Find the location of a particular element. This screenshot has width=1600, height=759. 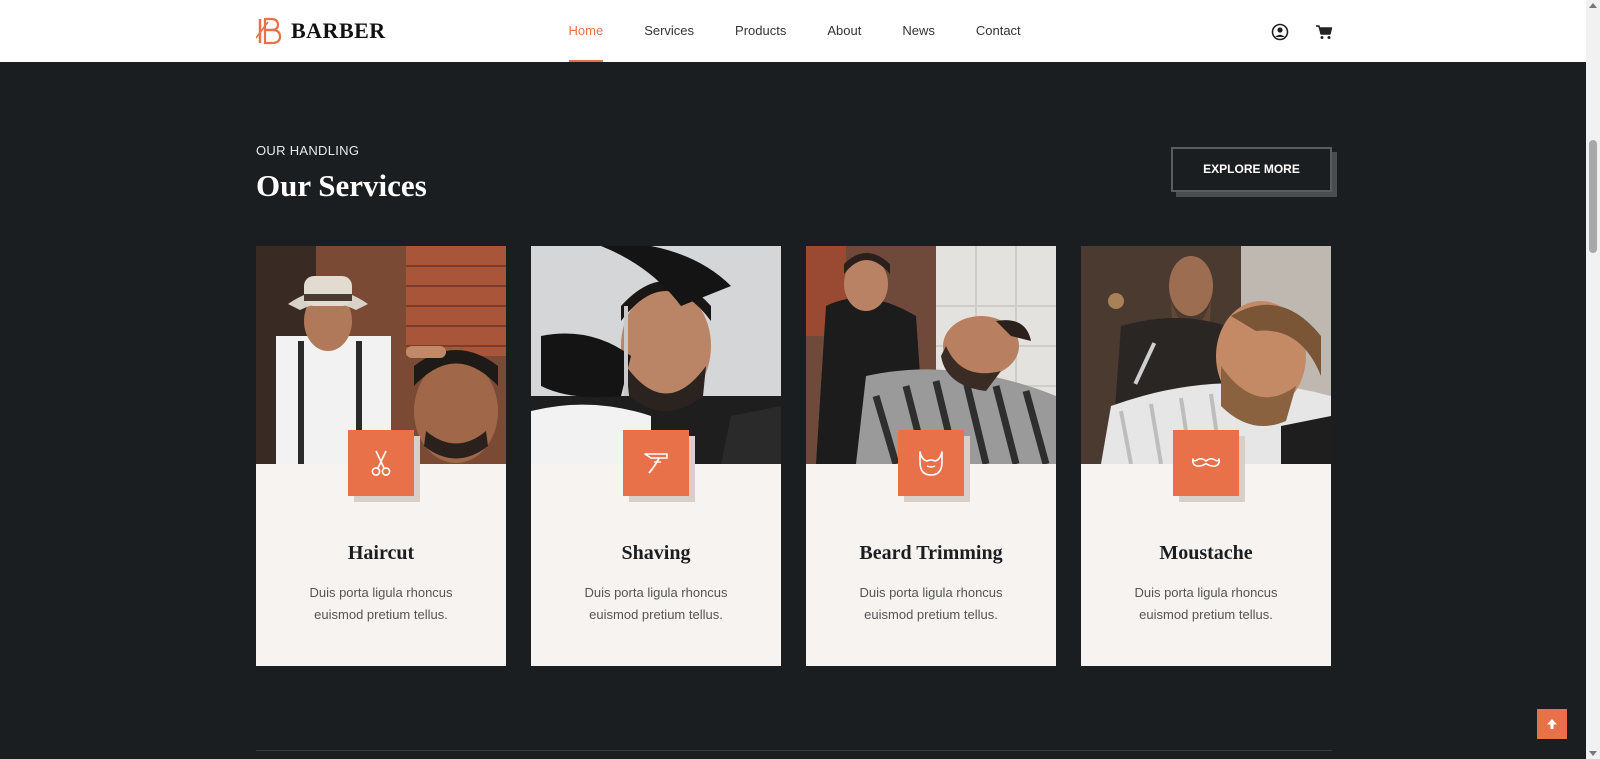

explore-more-wrapper: EXPLORE MORE is located at coordinates (1254, 172).